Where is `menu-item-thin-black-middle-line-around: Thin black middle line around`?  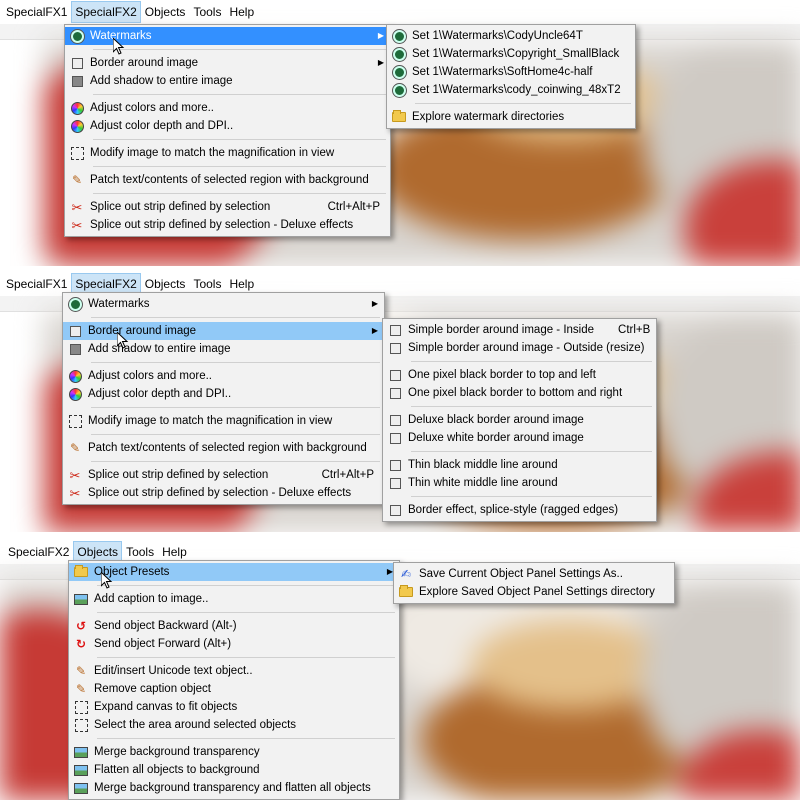
menu-item-thin-black-middle-line-around: Thin black middle line around is located at coordinates (519, 465).